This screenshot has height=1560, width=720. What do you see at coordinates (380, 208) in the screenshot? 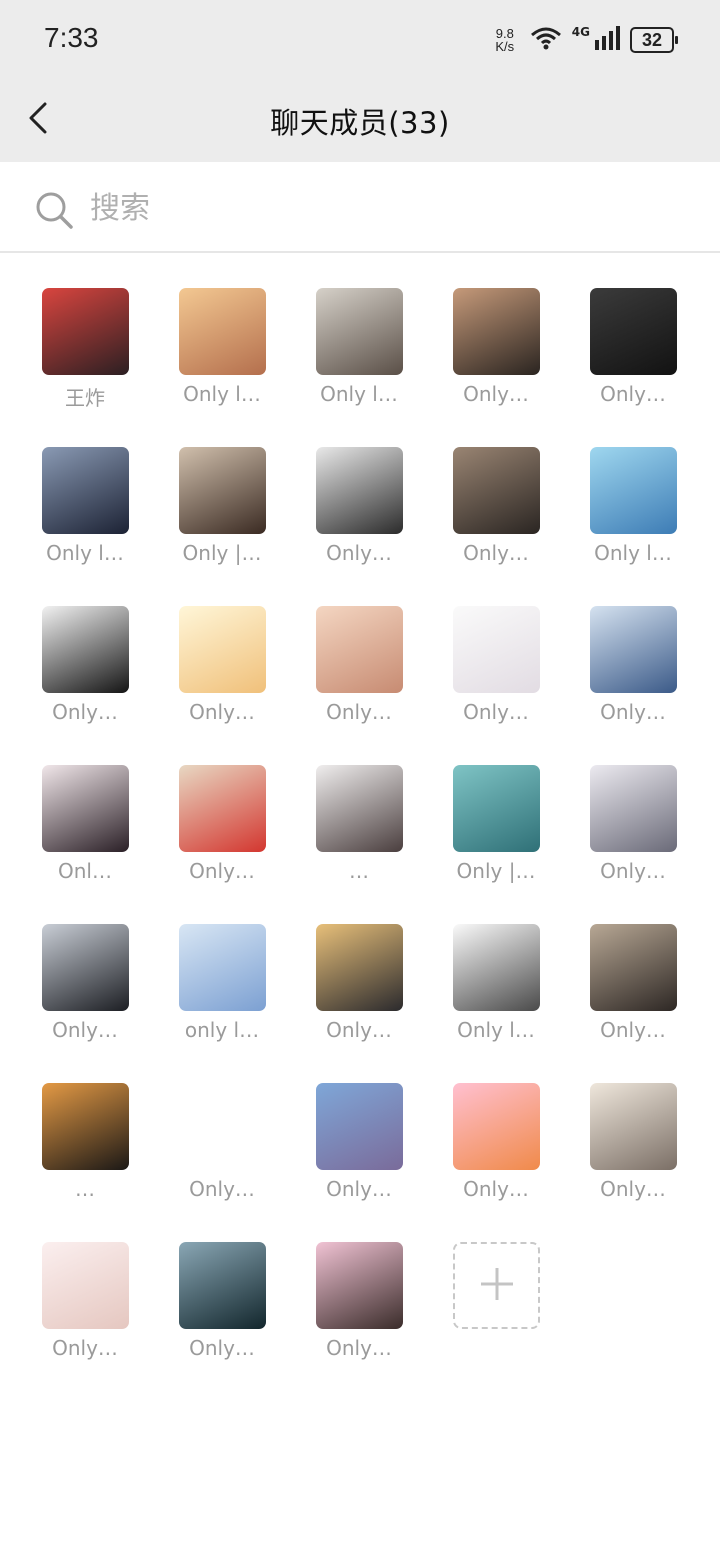
I see `search-input` at bounding box center [380, 208].